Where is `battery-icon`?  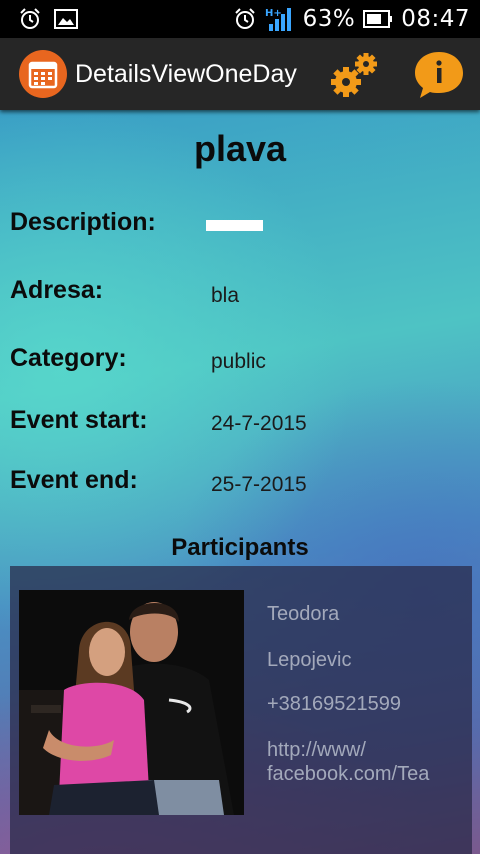 battery-icon is located at coordinates (378, 19).